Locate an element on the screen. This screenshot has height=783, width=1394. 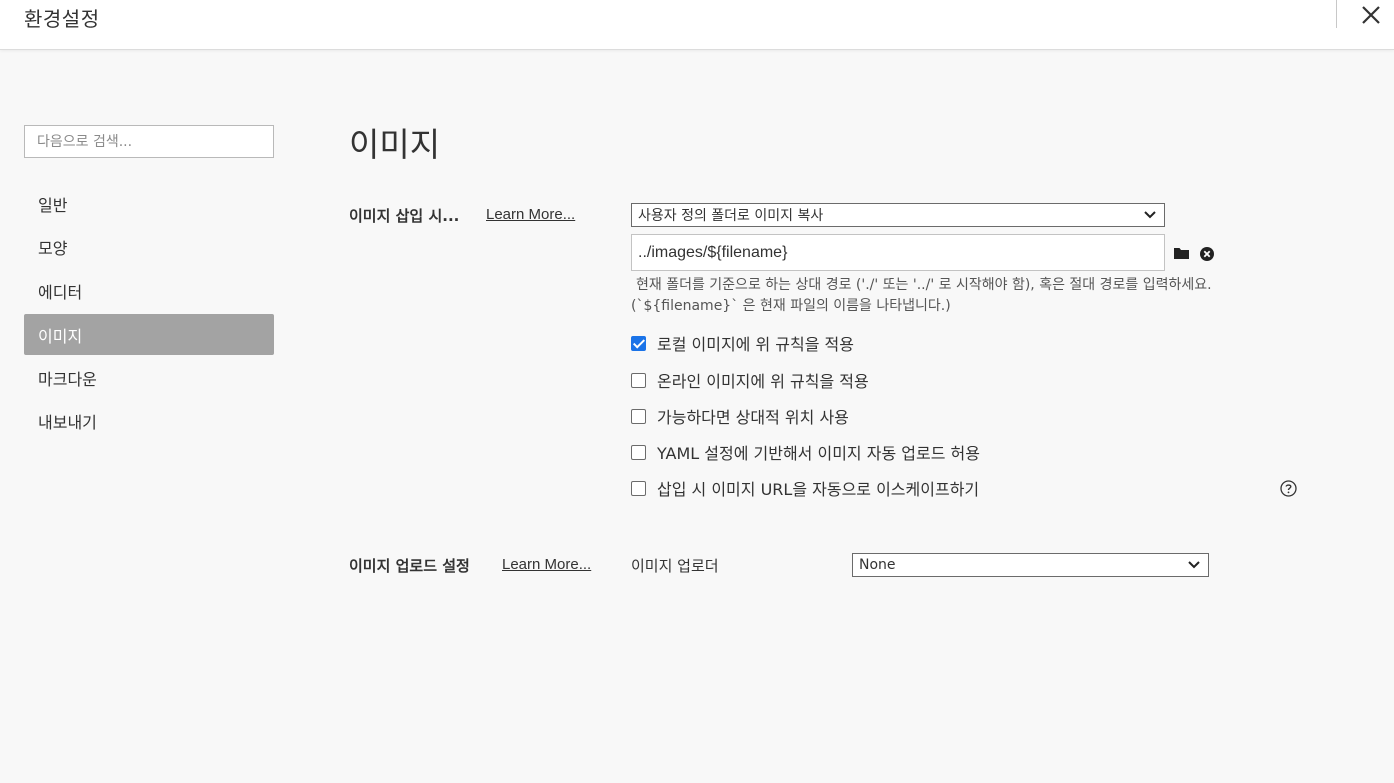
option-label: 온라인 이미지에 위 규칙을 적용 is located at coordinates (763, 381).